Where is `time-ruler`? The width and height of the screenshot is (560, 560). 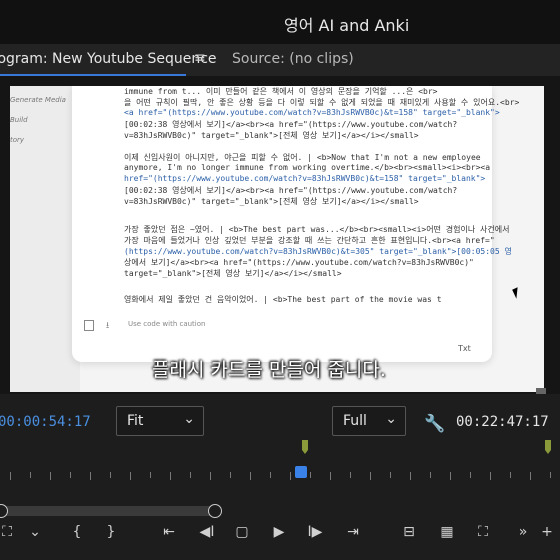
time-ruler is located at coordinates (280, 471).